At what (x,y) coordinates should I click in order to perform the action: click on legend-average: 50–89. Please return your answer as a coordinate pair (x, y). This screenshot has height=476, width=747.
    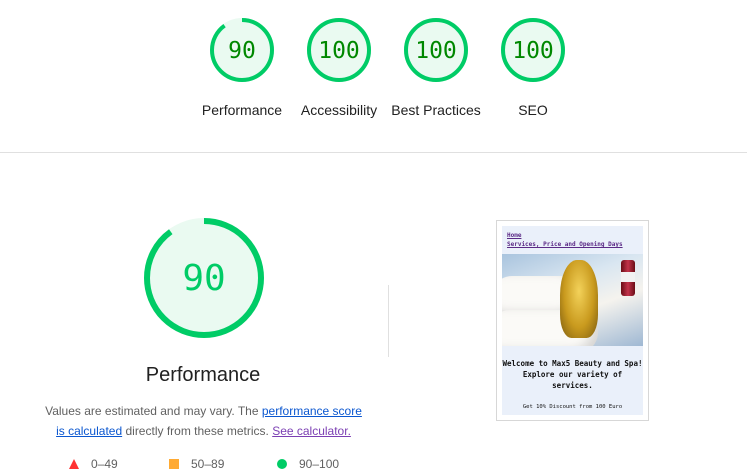
    Looking at the image, I should click on (196, 464).